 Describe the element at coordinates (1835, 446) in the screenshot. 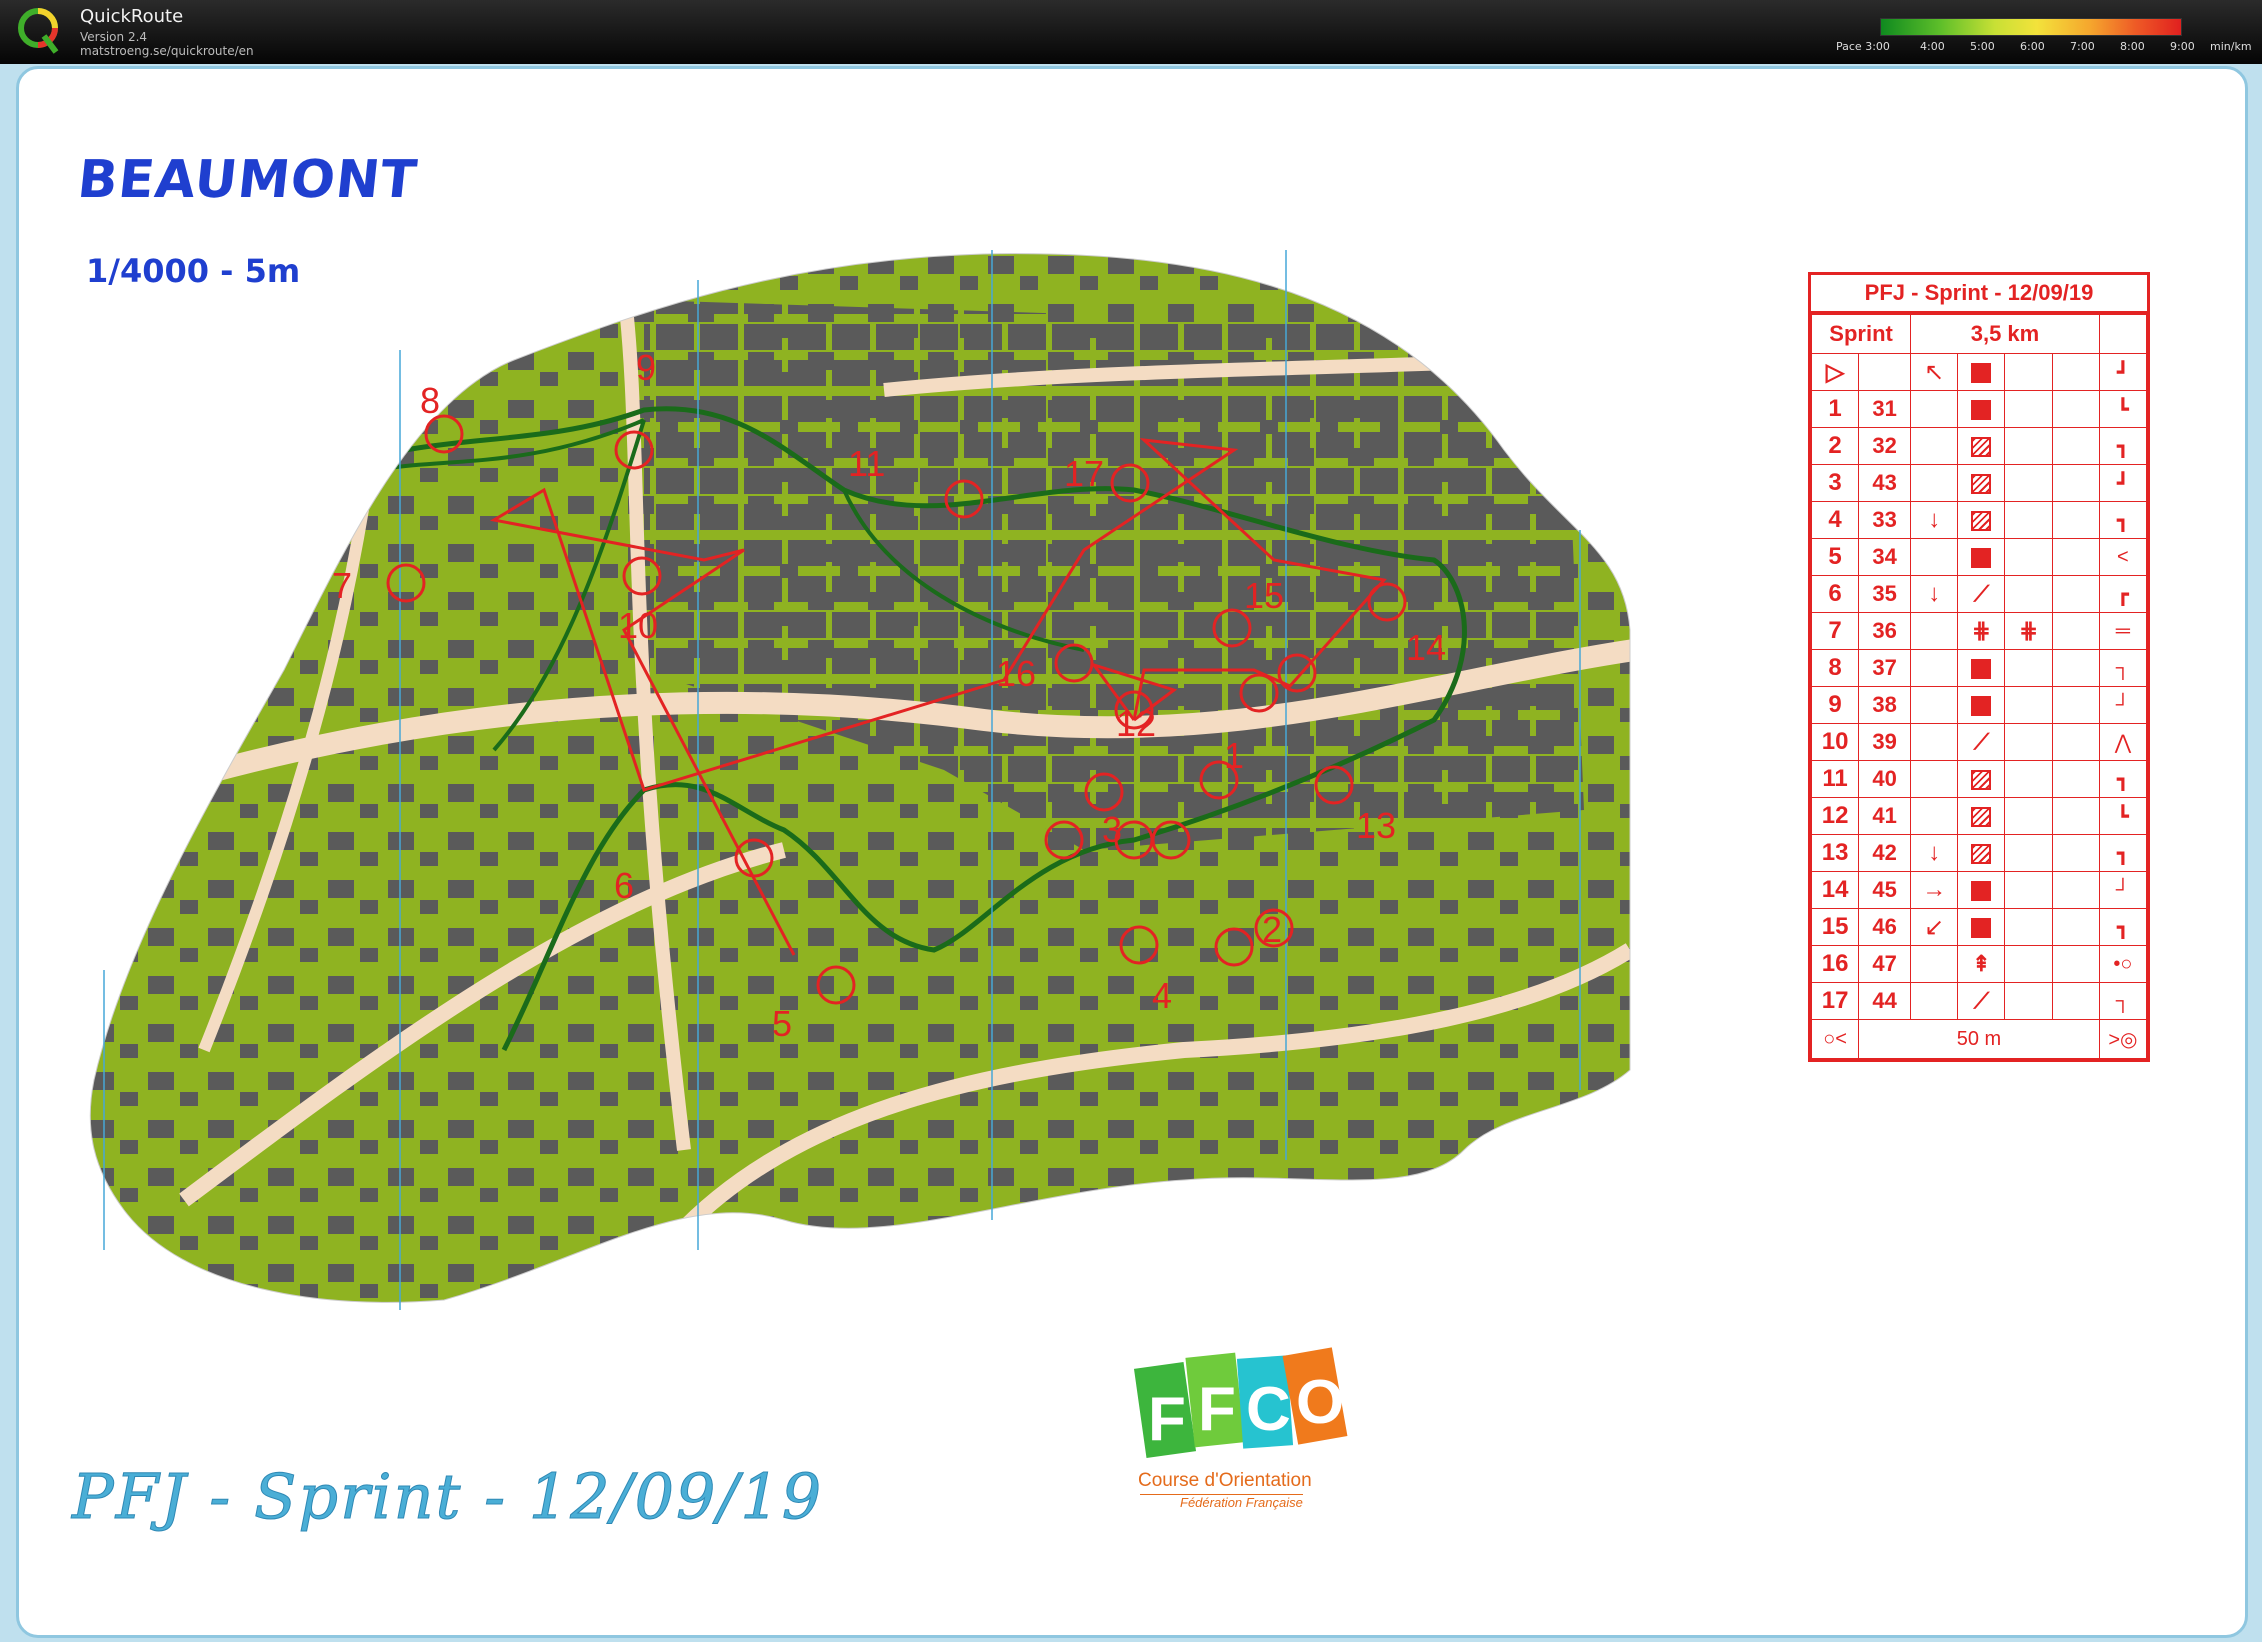

I see `cd-num: 2` at that location.